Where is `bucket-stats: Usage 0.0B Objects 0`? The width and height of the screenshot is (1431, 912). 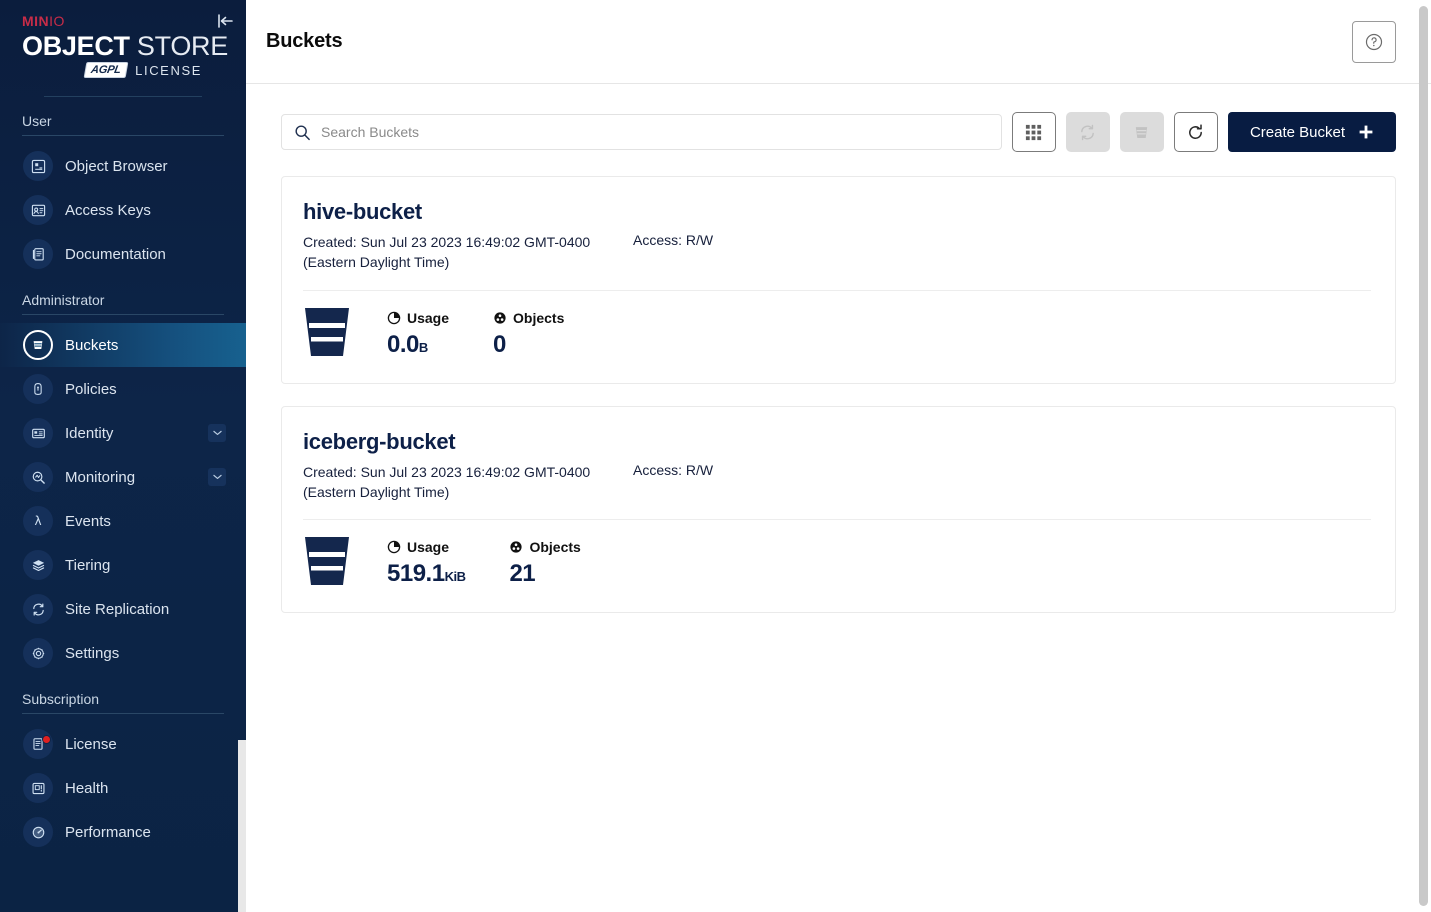
bucket-stats: Usage 0.0B Objects 0 is located at coordinates (837, 327).